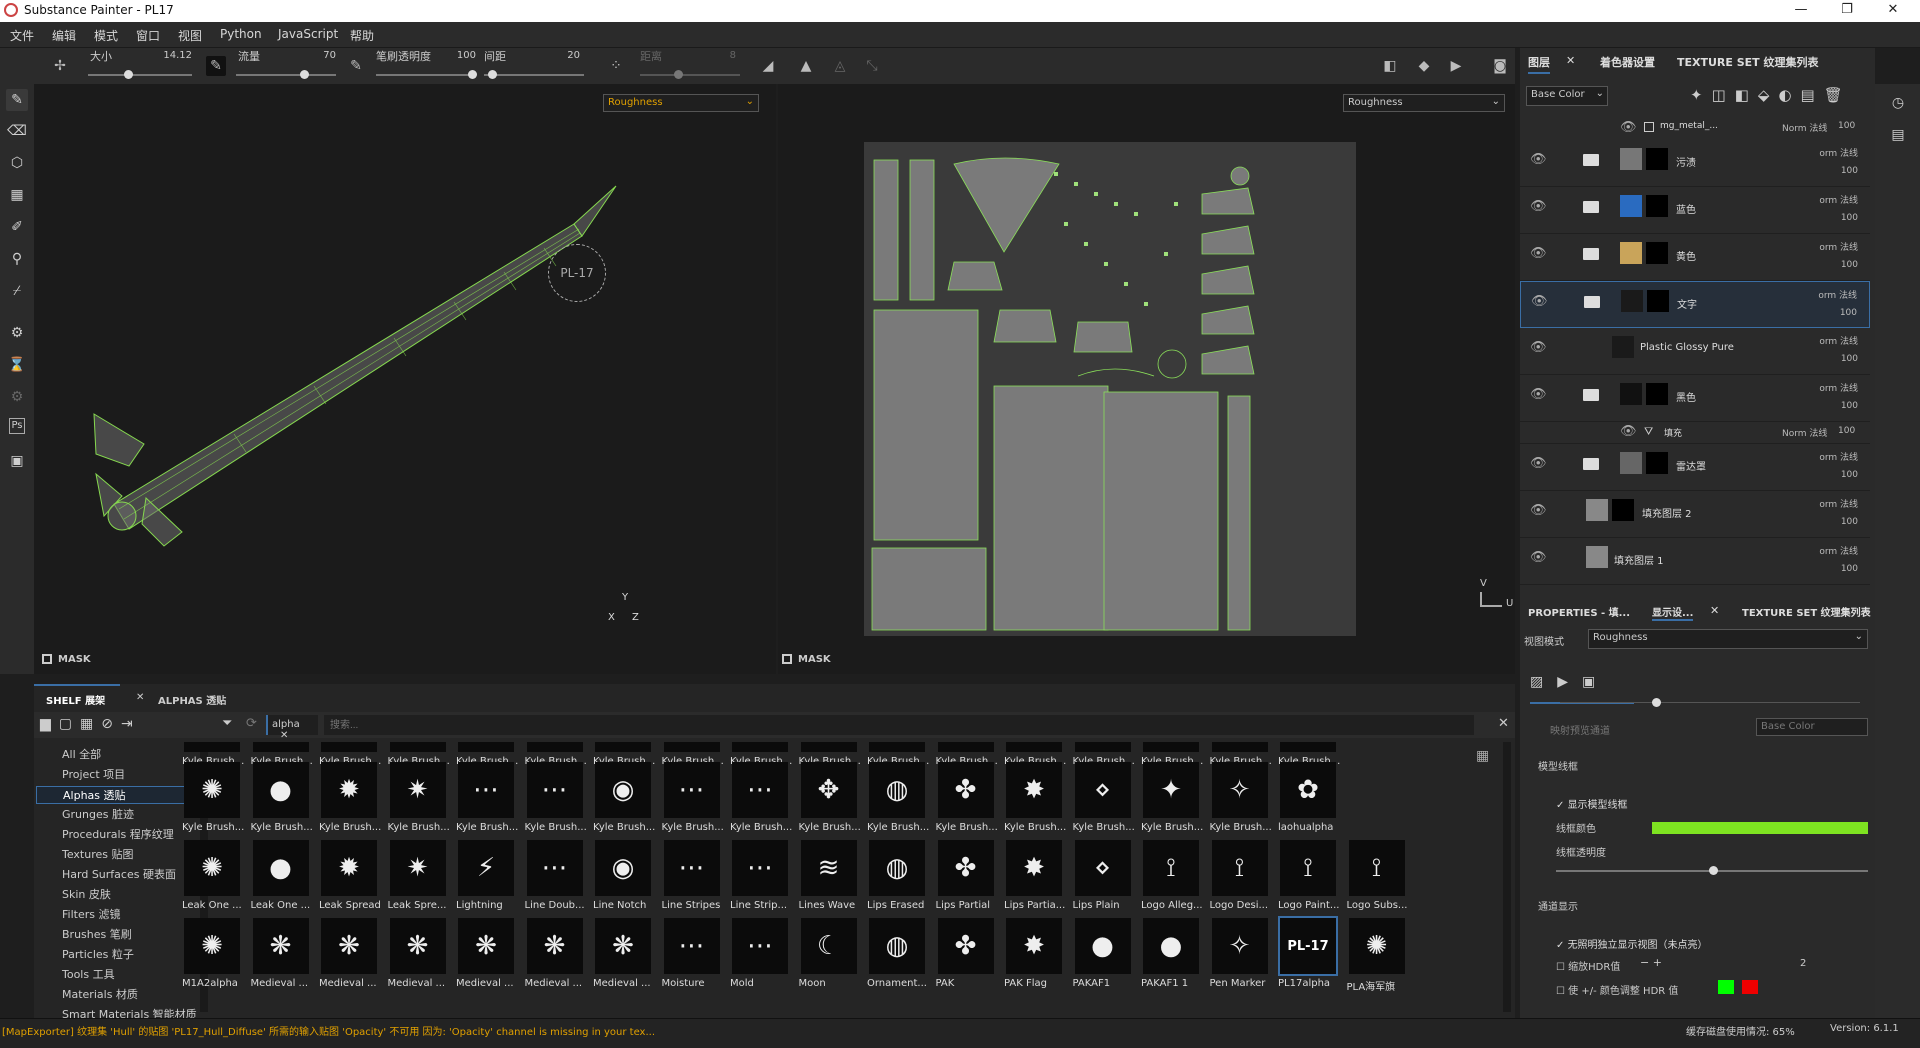 This screenshot has width=1920, height=1048. Describe the element at coordinates (899, 725) in the screenshot. I see `search-input` at that location.